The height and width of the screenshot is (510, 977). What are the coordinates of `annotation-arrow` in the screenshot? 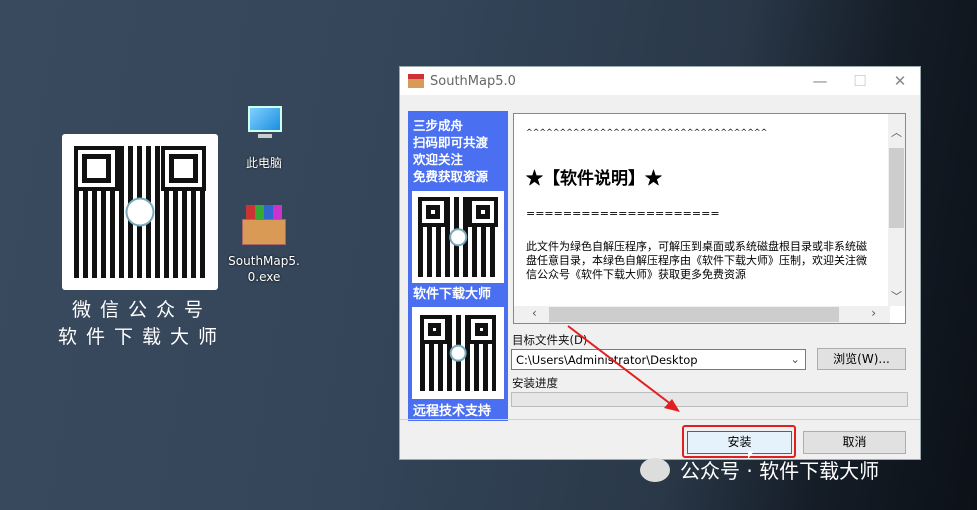 It's located at (623, 368).